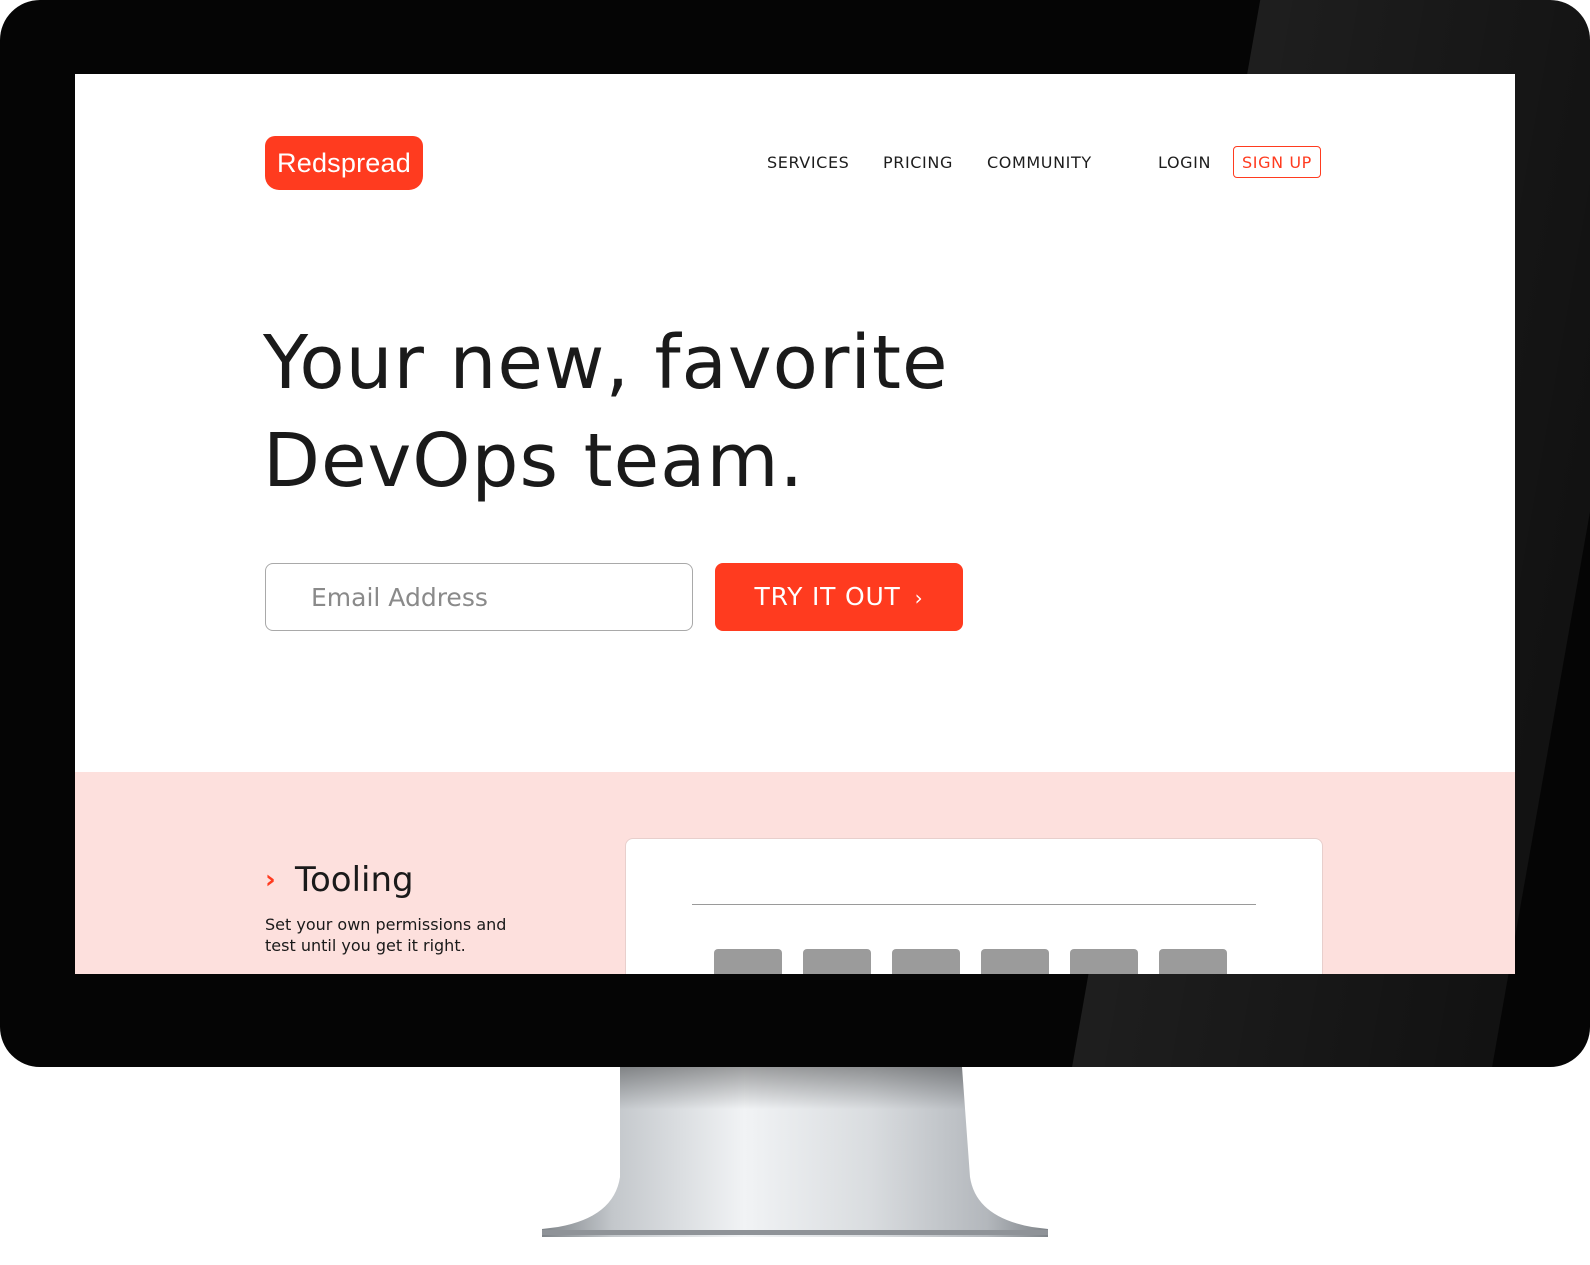  Describe the element at coordinates (1184, 163) in the screenshot. I see `nav-login-link: LOGIN` at that location.